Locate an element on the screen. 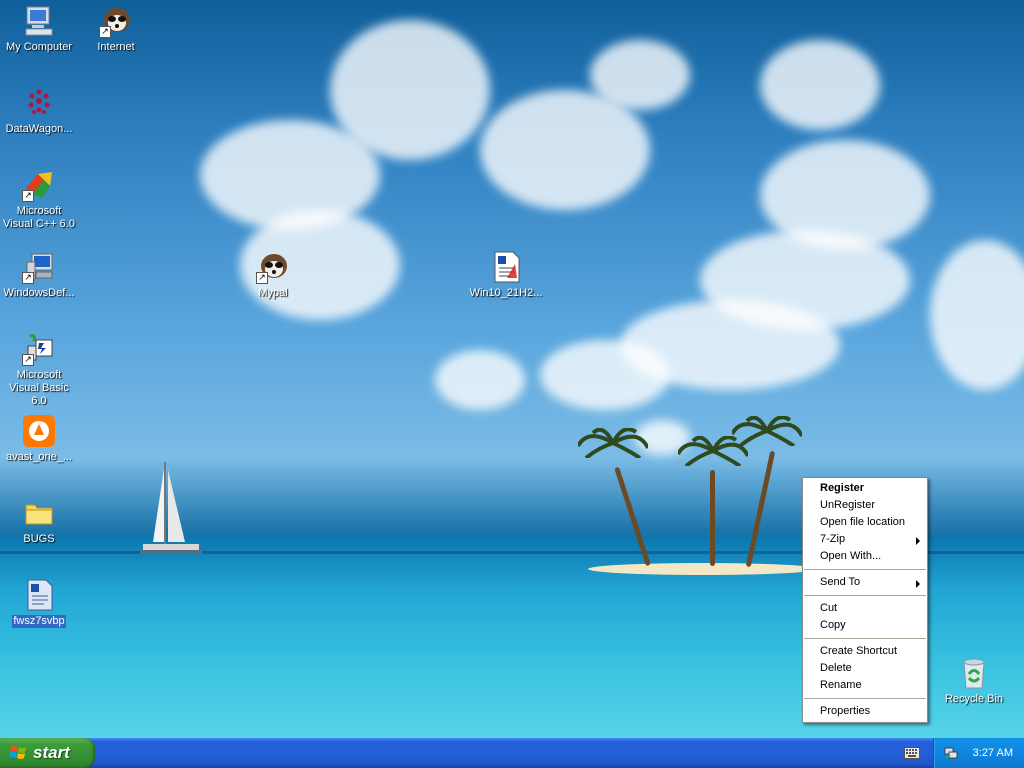 The height and width of the screenshot is (768, 1024). menu-item-7zip: 7-Zip is located at coordinates (865, 539).